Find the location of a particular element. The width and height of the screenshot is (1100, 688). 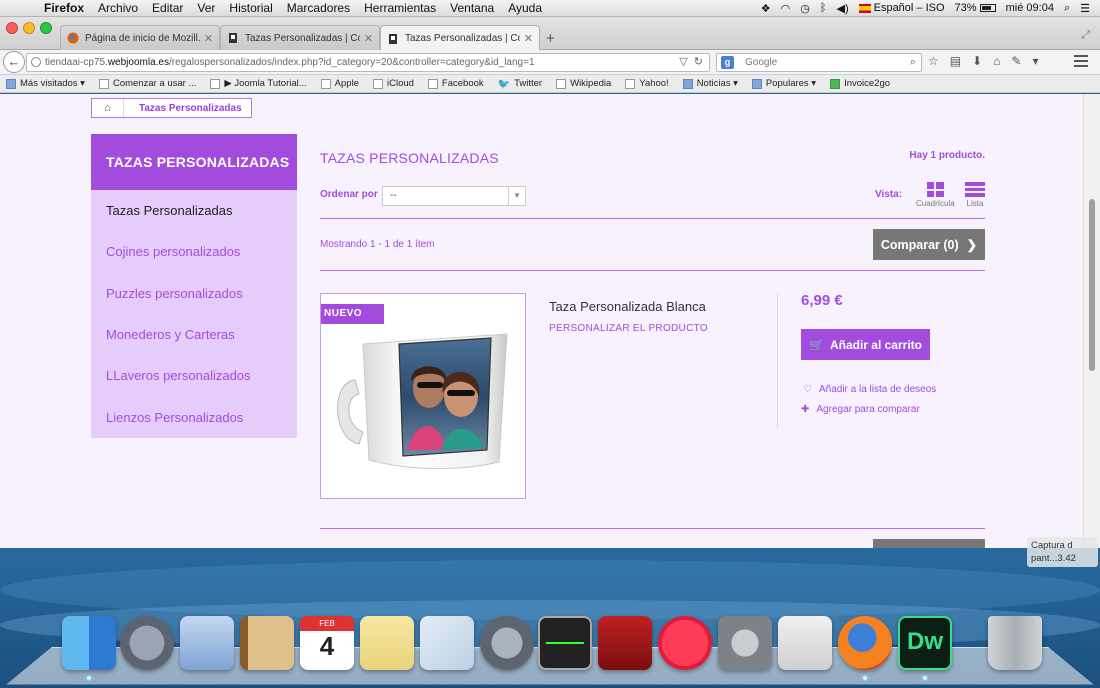

bookmark-icloud: iCloud is located at coordinates (393, 83).